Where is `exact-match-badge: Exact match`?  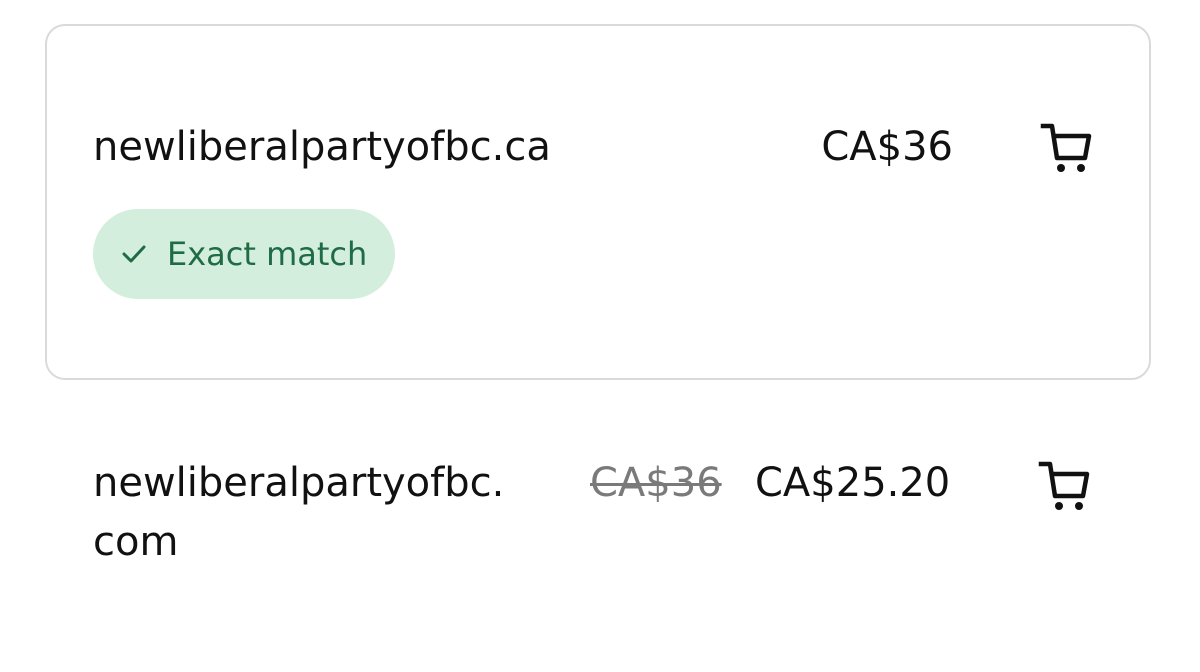 exact-match-badge: Exact match is located at coordinates (244, 254).